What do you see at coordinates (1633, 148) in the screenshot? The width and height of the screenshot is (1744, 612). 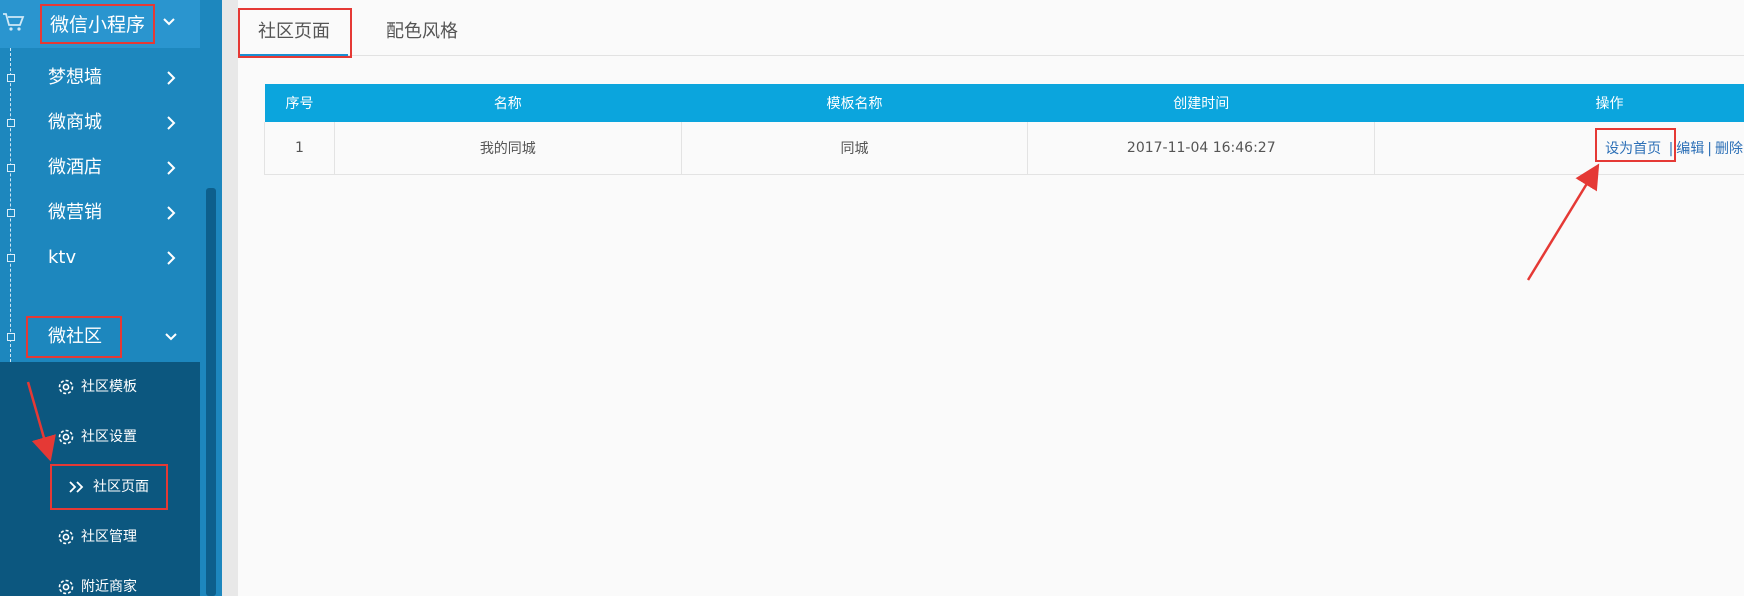 I see `set-home-wrapper: 设为首页` at bounding box center [1633, 148].